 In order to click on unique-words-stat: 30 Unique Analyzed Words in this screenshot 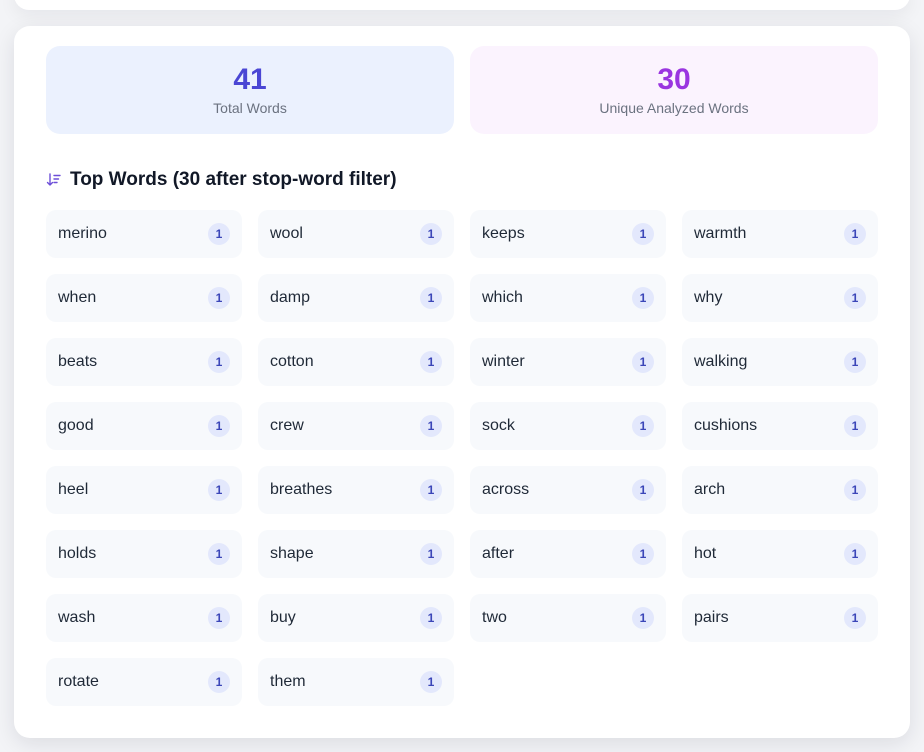, I will do `click(674, 90)`.